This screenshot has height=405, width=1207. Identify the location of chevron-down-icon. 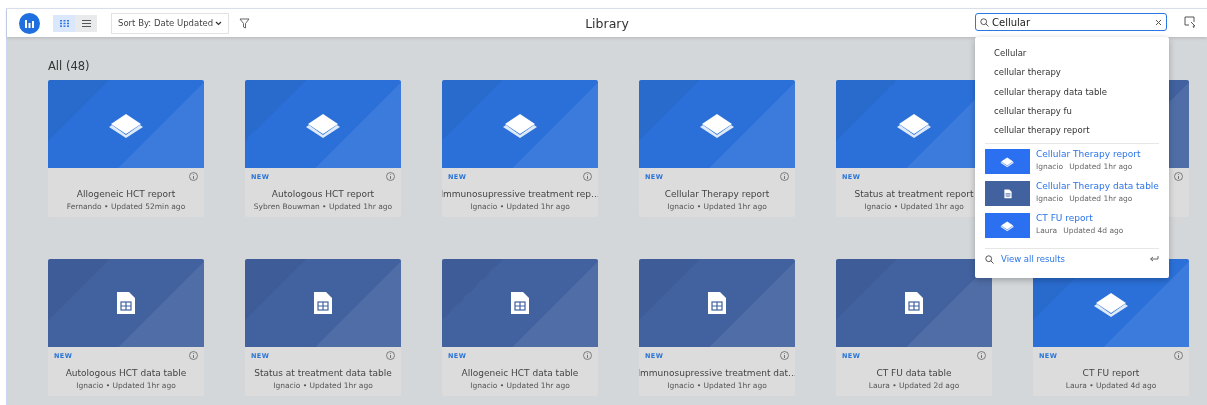
(218, 23).